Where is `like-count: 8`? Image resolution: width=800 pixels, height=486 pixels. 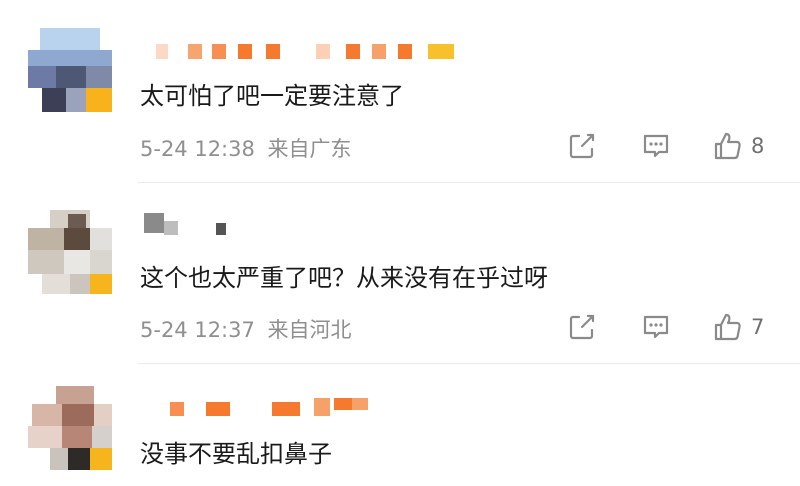
like-count: 8 is located at coordinates (758, 146).